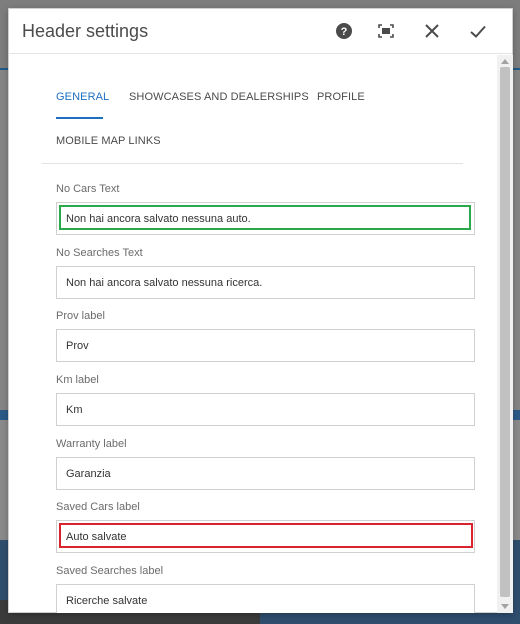 This screenshot has width=520, height=624. Describe the element at coordinates (265, 598) in the screenshot. I see `saved-searches-label-input` at that location.